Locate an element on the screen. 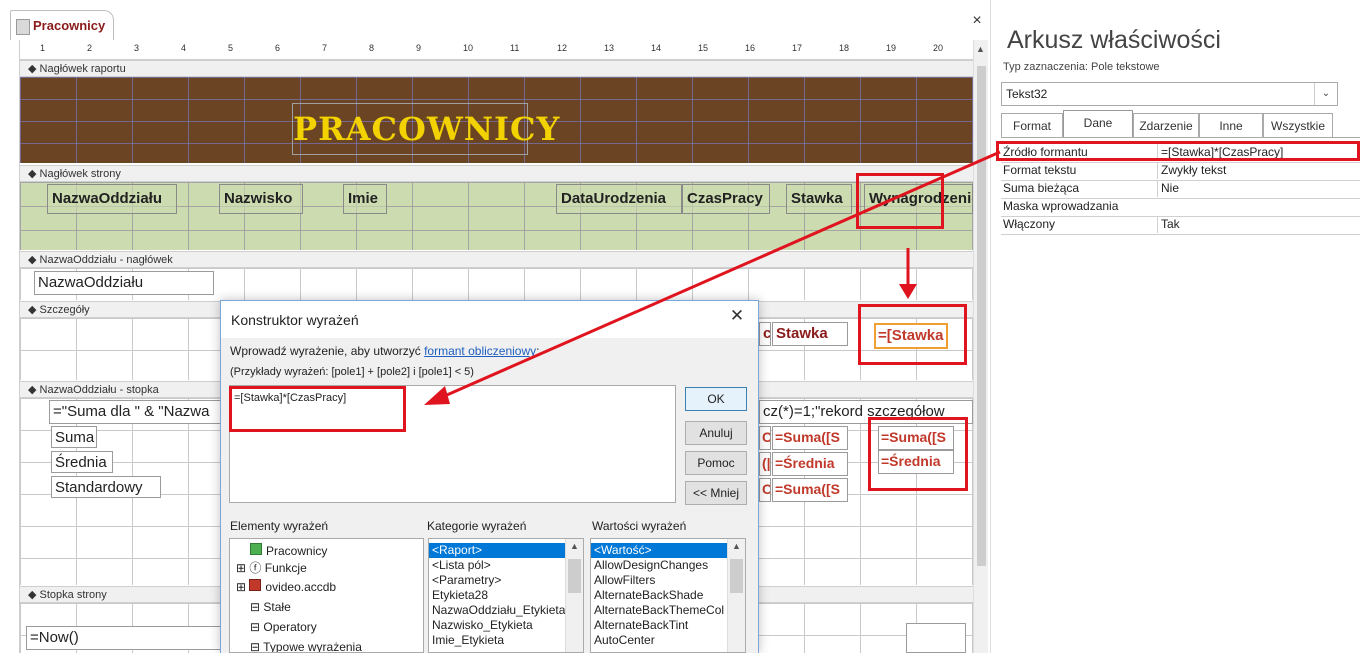 Image resolution: width=1360 pixels, height=653 pixels. tab-dane: Dane is located at coordinates (1098, 124).